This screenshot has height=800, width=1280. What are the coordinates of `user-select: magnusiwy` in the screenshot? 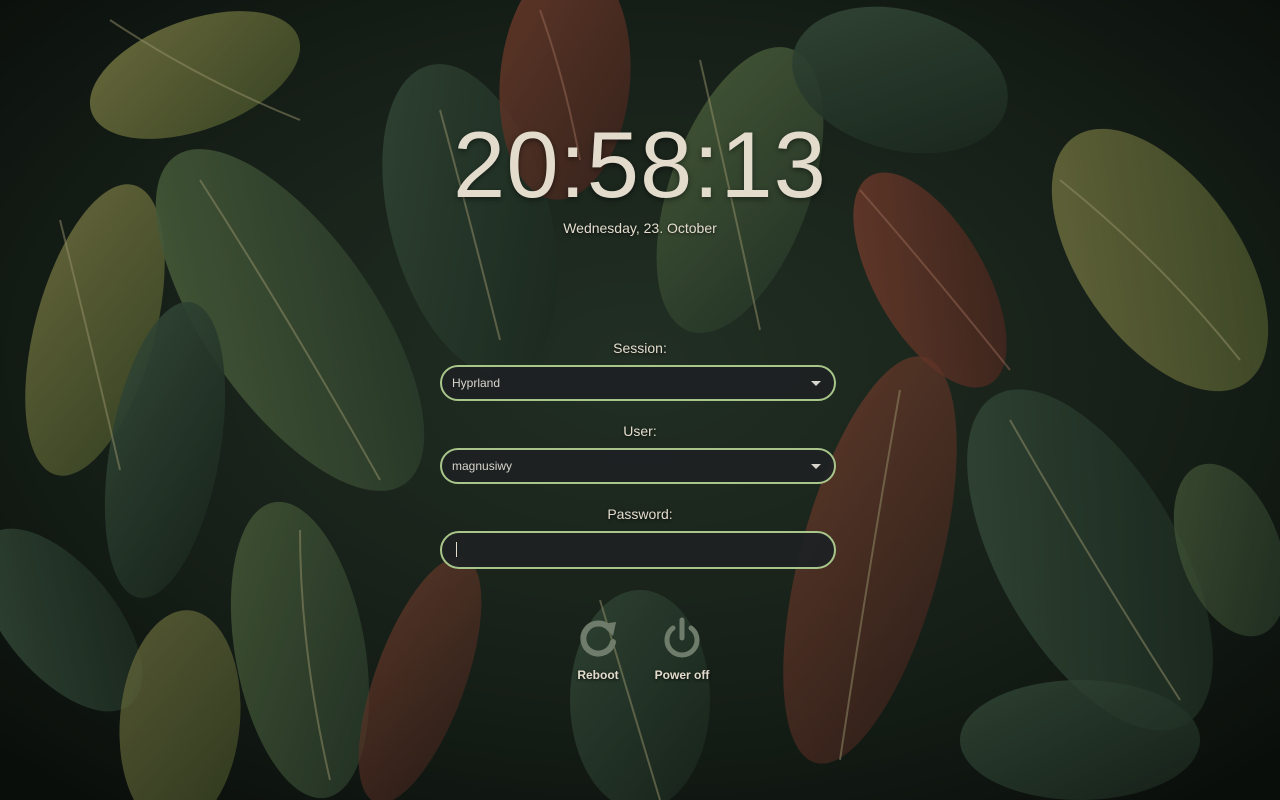 It's located at (638, 466).